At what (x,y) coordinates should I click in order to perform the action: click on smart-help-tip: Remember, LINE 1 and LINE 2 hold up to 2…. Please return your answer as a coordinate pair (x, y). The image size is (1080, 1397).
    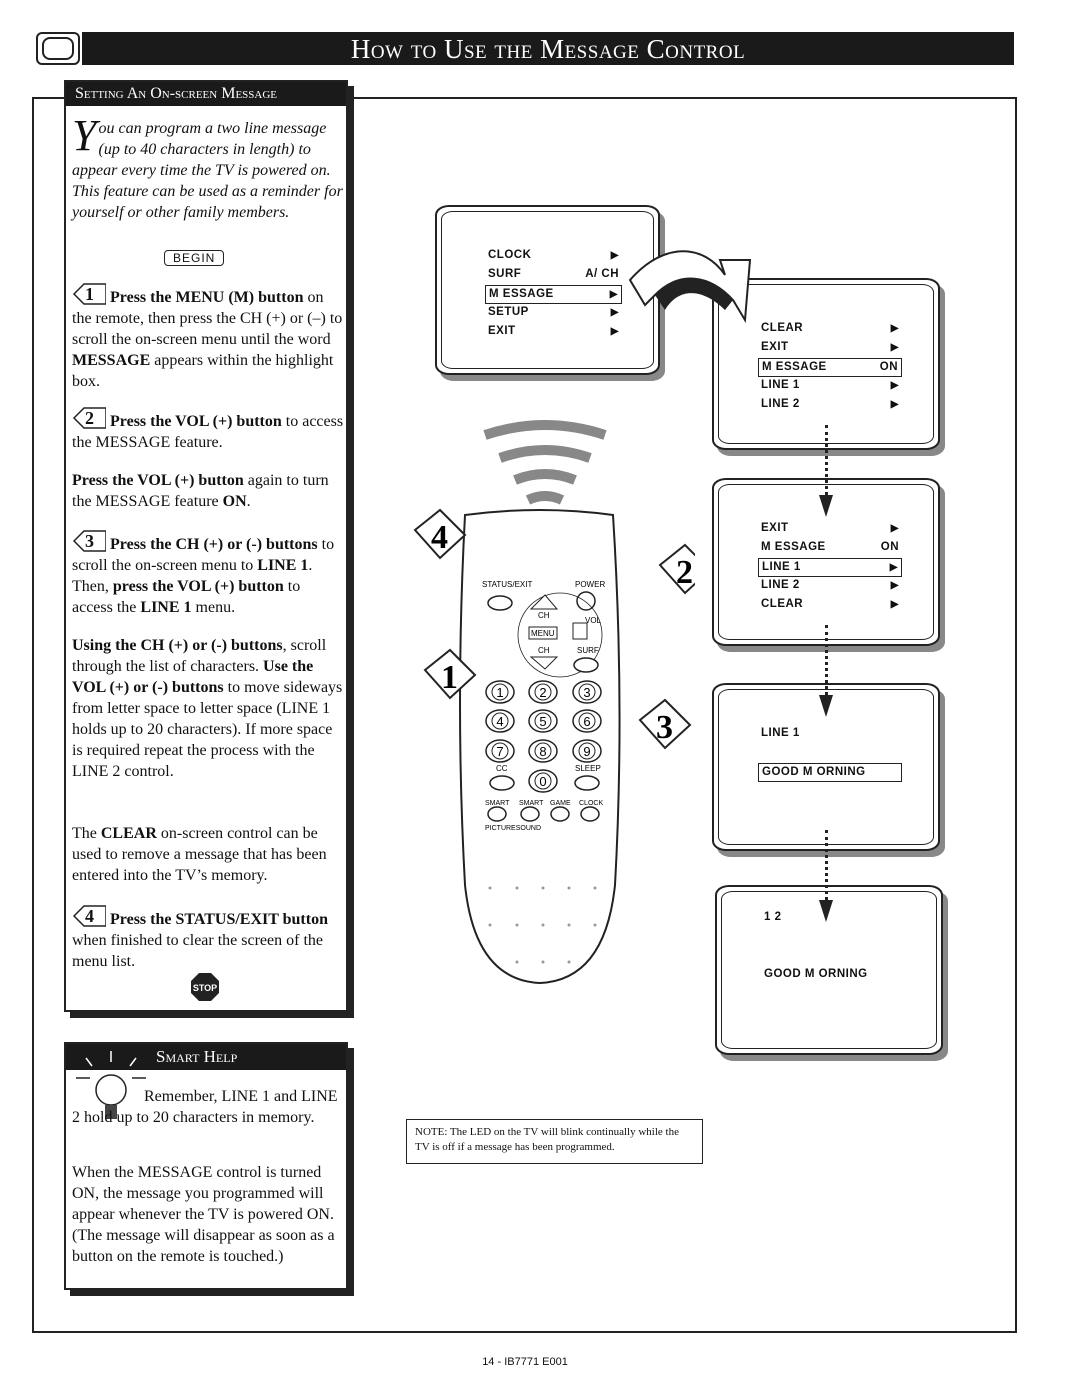
    Looking at the image, I should click on (205, 1107).